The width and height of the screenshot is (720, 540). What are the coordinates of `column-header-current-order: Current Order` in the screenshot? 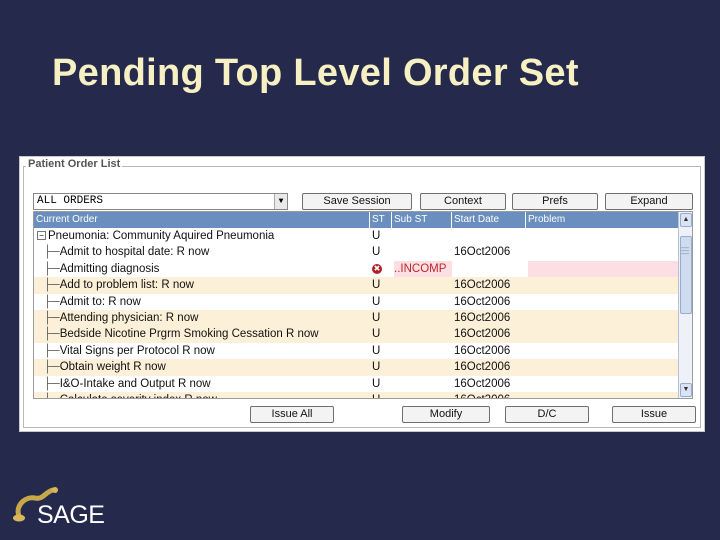 It's located at (202, 220).